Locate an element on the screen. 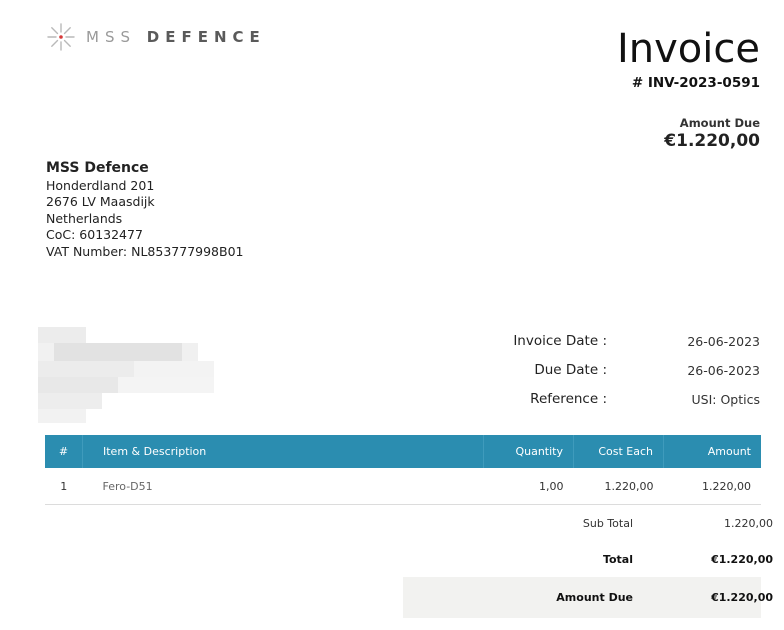  invoice-title: Invoice is located at coordinates (688, 49).